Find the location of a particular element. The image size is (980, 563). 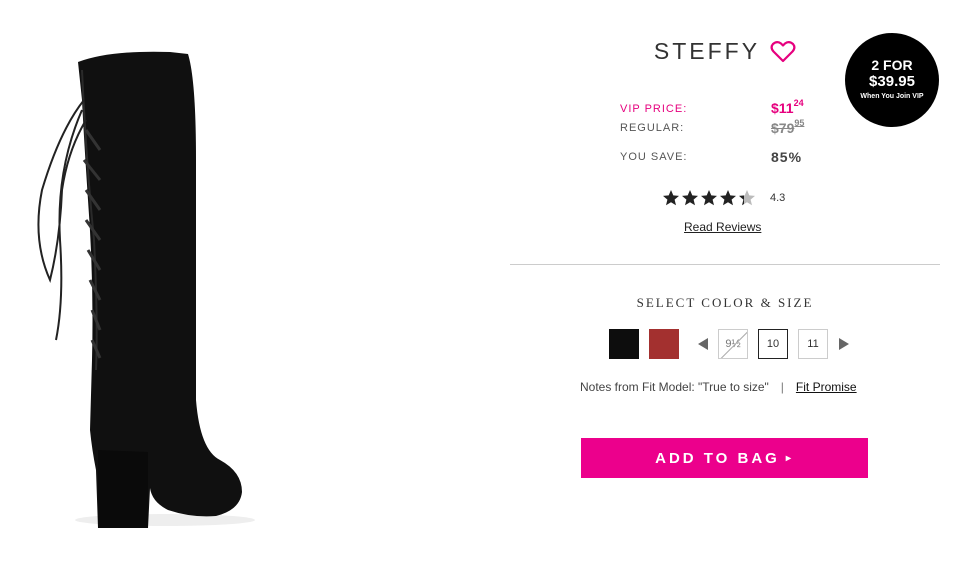

size-option-9-5: 9½ is located at coordinates (733, 344).